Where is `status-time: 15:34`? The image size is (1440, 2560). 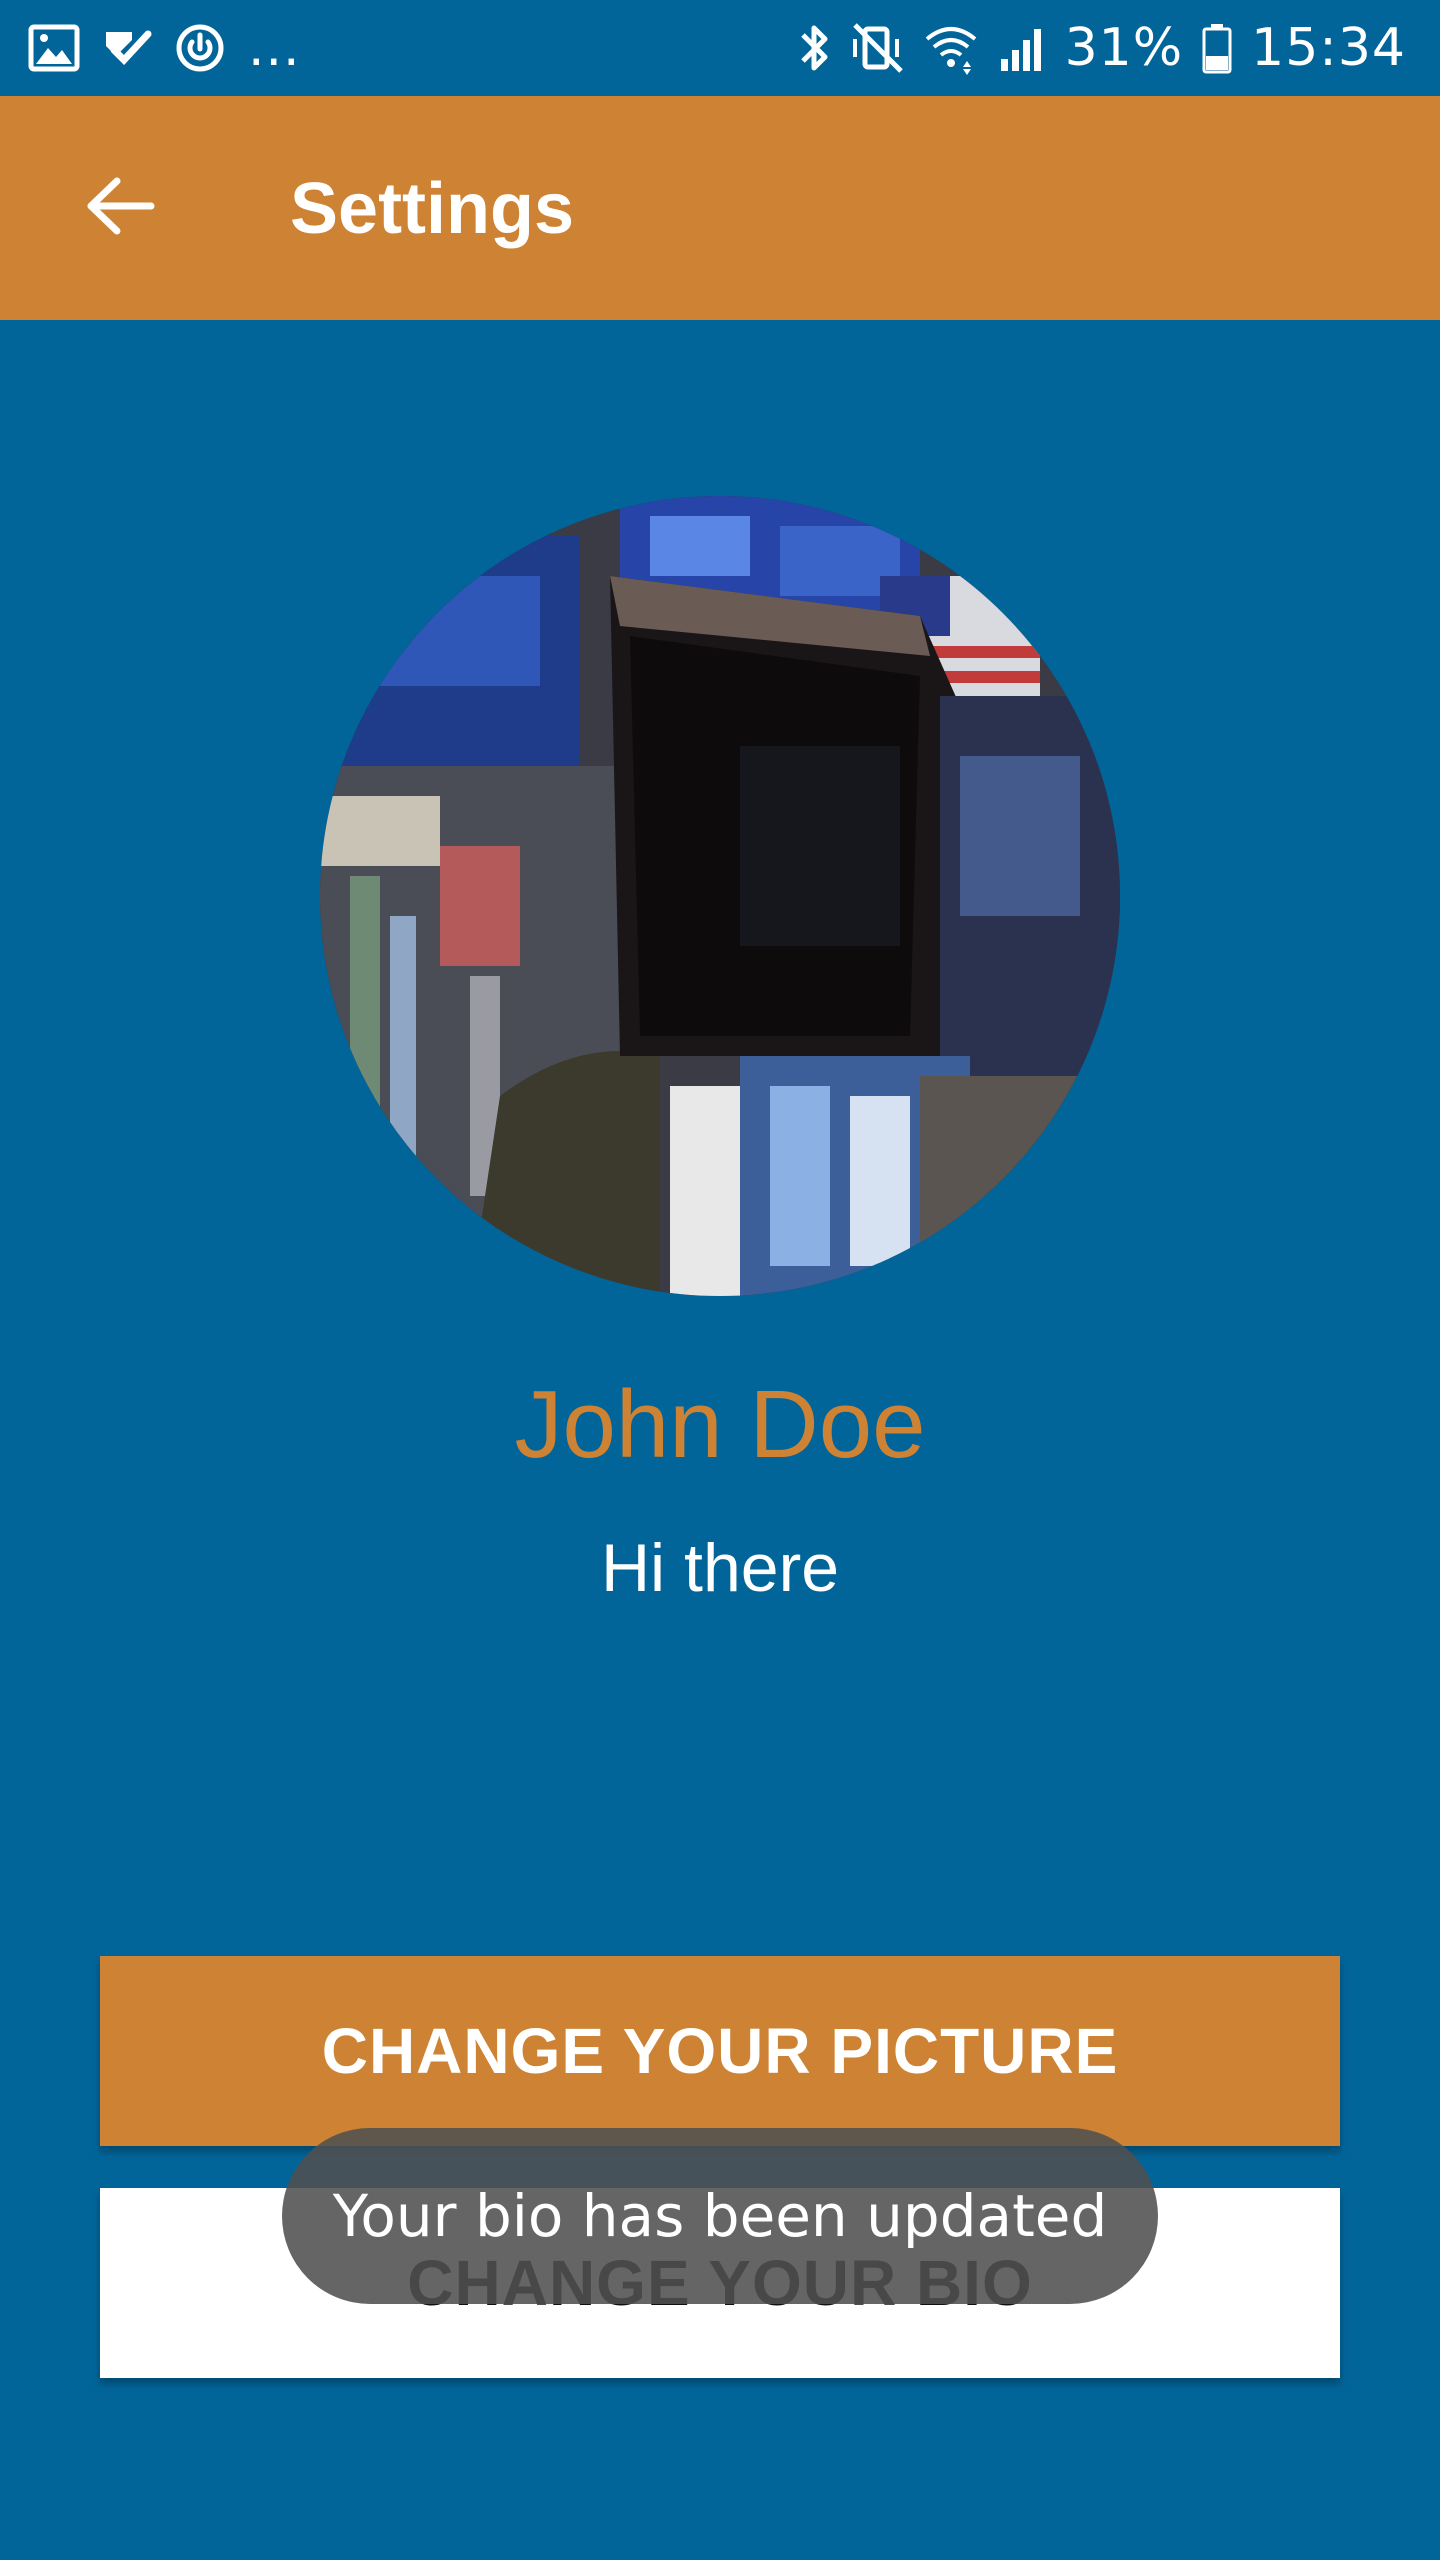 status-time: 15:34 is located at coordinates (1328, 48).